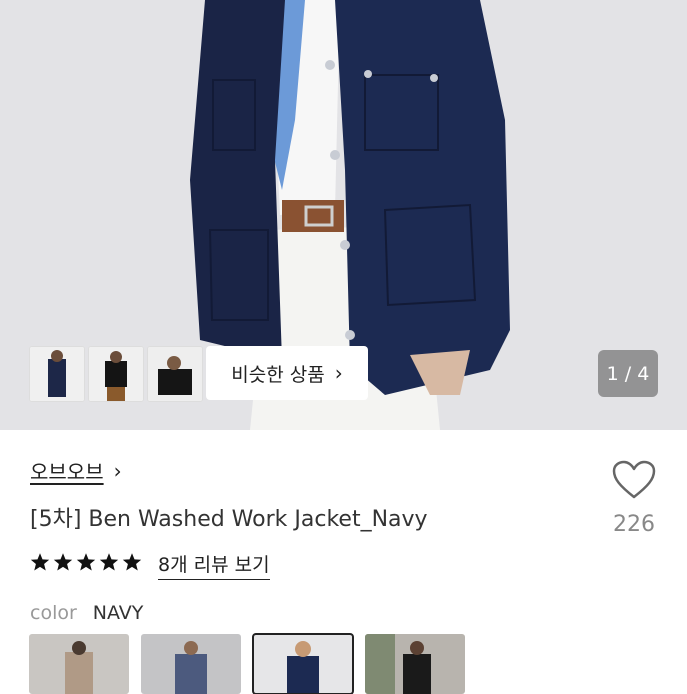 The image size is (687, 694). Describe the element at coordinates (634, 524) in the screenshot. I see `like-count: 226` at that location.